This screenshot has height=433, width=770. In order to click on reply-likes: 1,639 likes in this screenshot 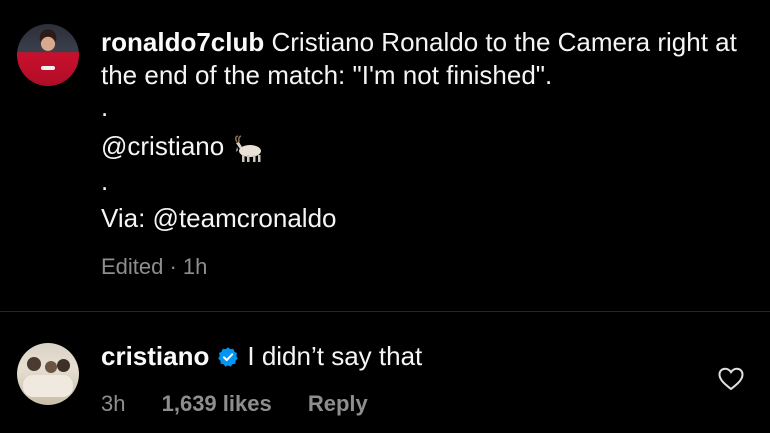, I will do `click(217, 403)`.